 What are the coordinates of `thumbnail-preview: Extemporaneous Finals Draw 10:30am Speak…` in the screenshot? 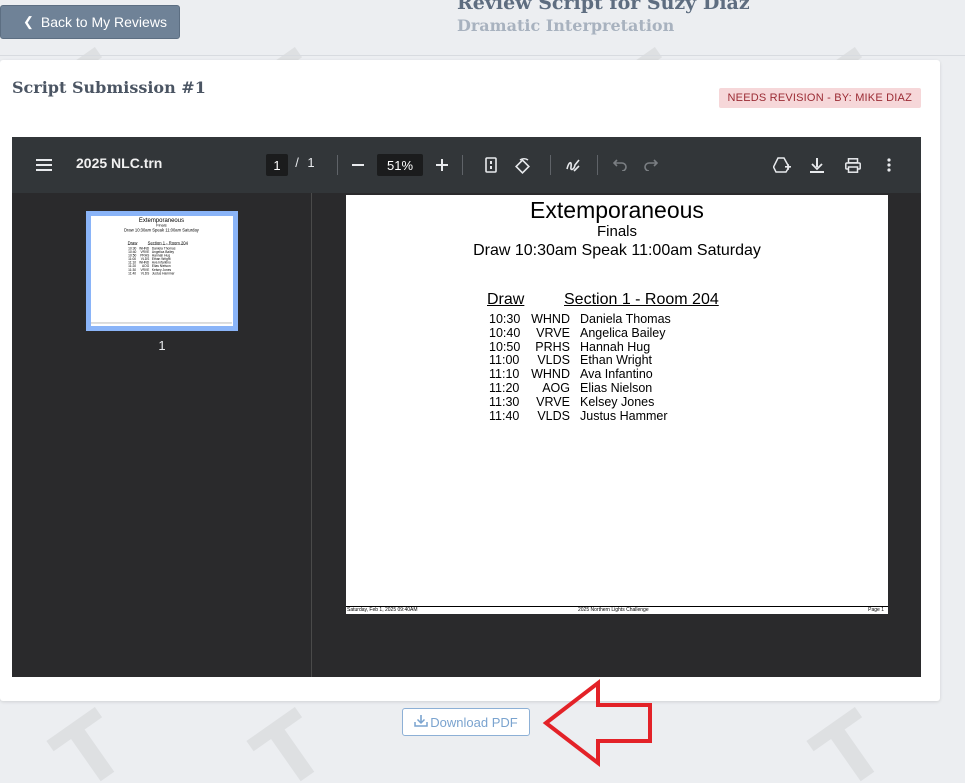 It's located at (161, 270).